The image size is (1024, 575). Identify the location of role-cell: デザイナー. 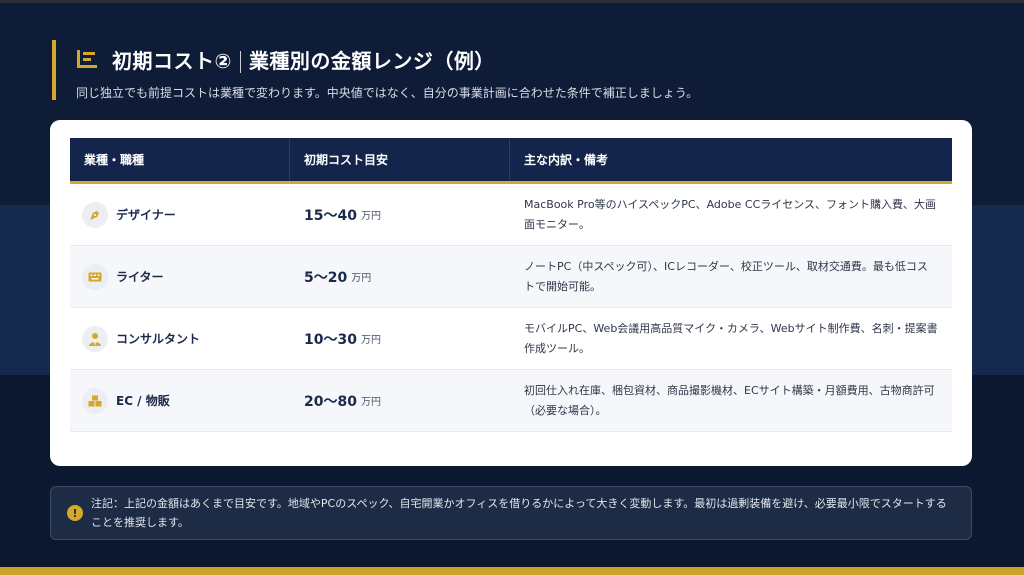
(180, 214).